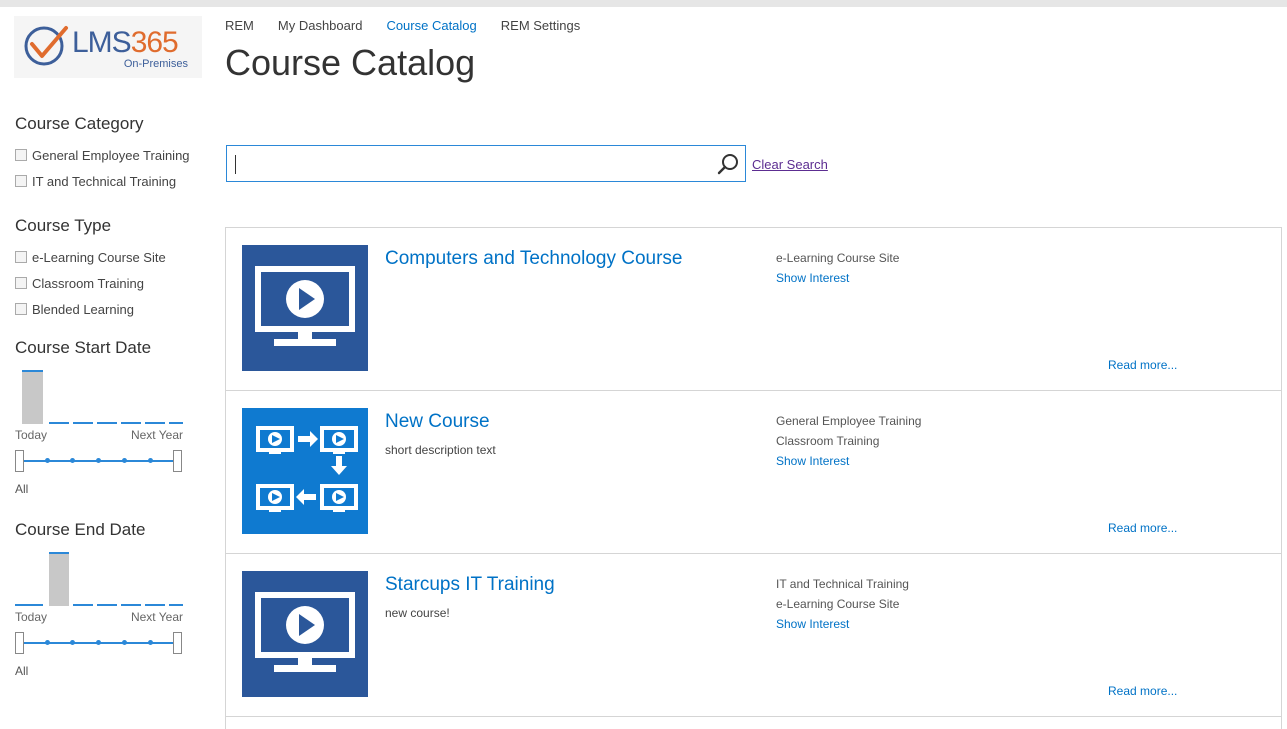 This screenshot has height=729, width=1287. I want to click on filter-it-technical-training: IT and Technical Training, so click(105, 181).